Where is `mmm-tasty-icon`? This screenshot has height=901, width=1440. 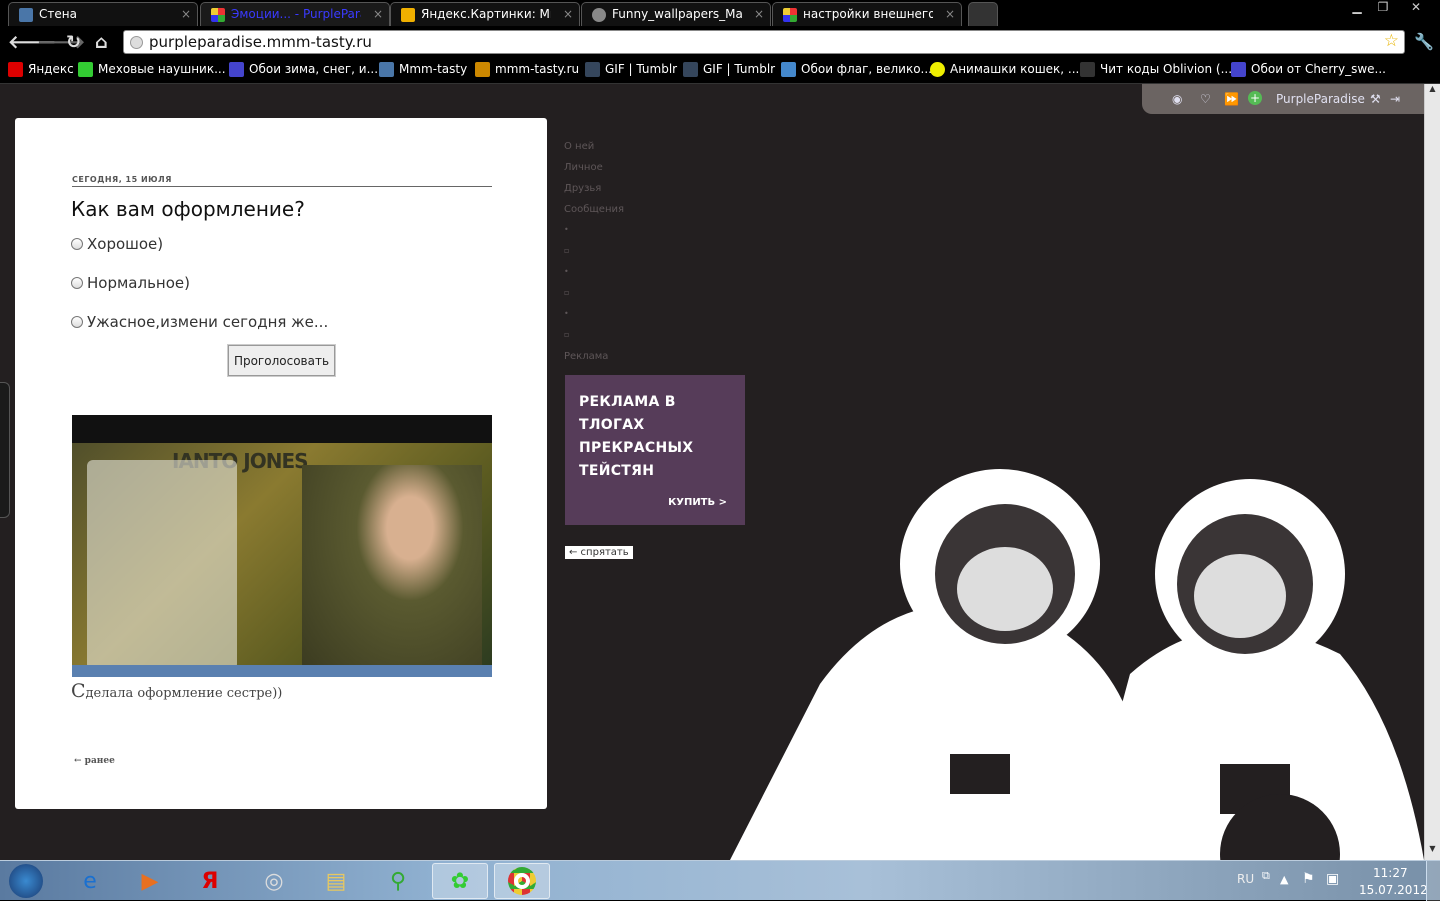 mmm-tasty-icon is located at coordinates (790, 15).